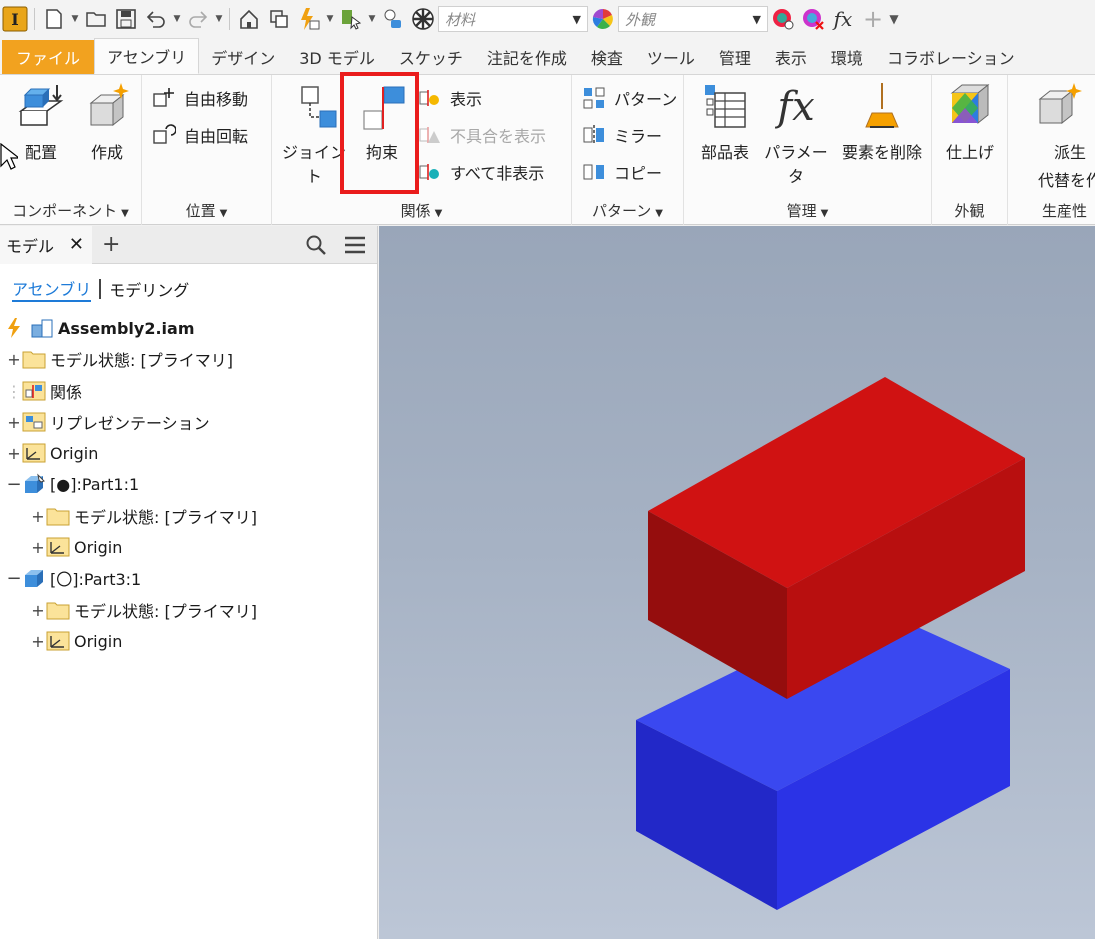  What do you see at coordinates (65, 211) in the screenshot?
I see `panel-title-component-label: コンポーネント` at bounding box center [65, 211].